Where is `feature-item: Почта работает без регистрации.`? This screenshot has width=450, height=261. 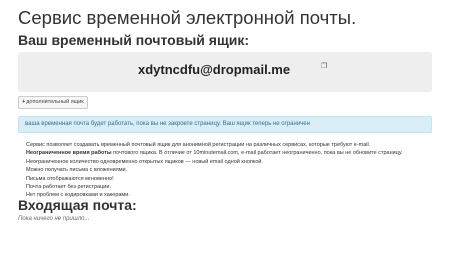 feature-item: Почта работает без регистрации. is located at coordinates (229, 187).